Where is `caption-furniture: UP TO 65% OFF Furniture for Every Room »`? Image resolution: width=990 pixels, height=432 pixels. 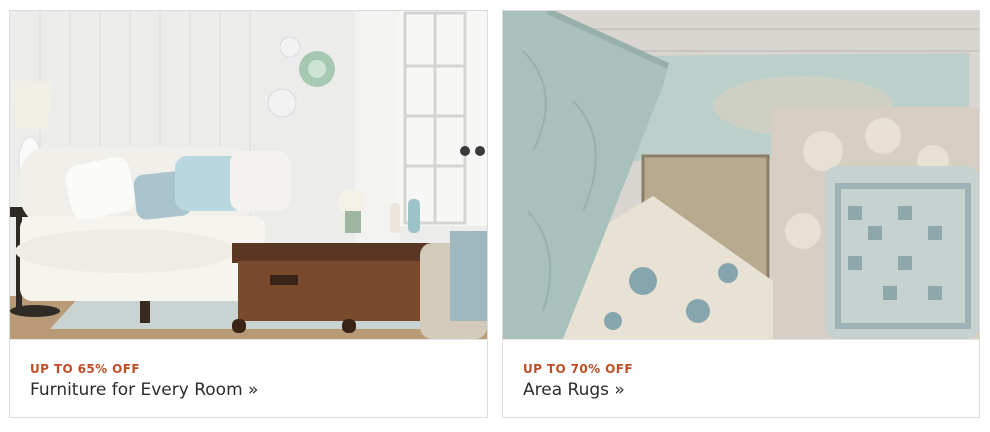 caption-furniture: UP TO 65% OFF Furniture for Every Room » is located at coordinates (248, 378).